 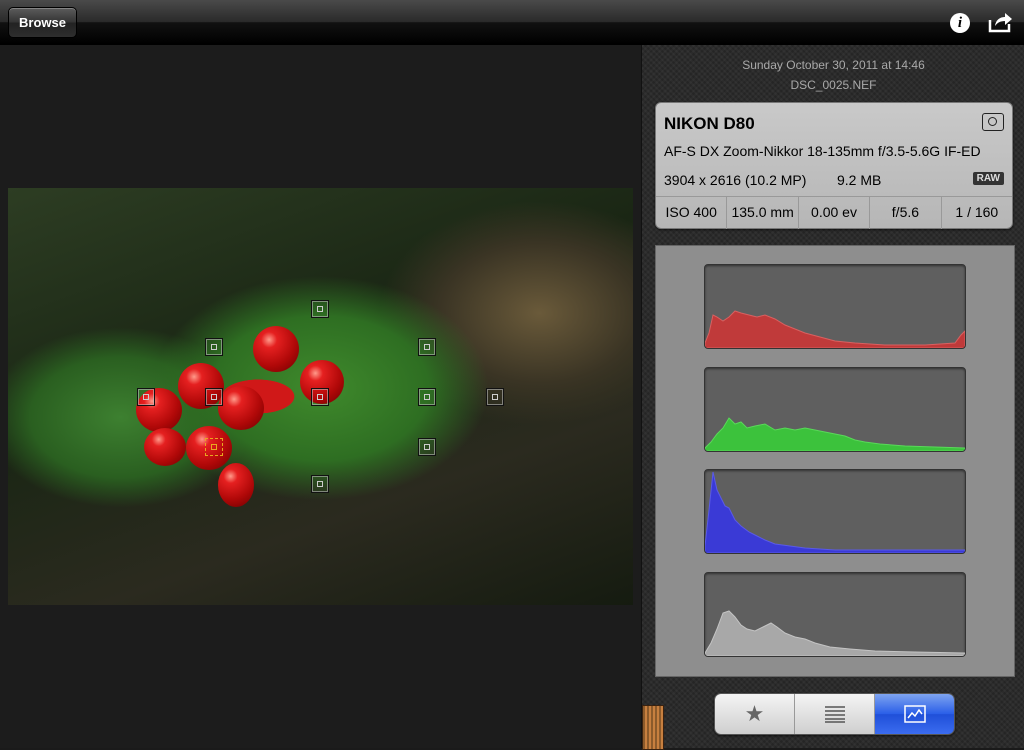 I want to click on exif-row: ISO 400 135.0 mm 0.00 ev f/5.6 1 / 160, so click(x=834, y=212).